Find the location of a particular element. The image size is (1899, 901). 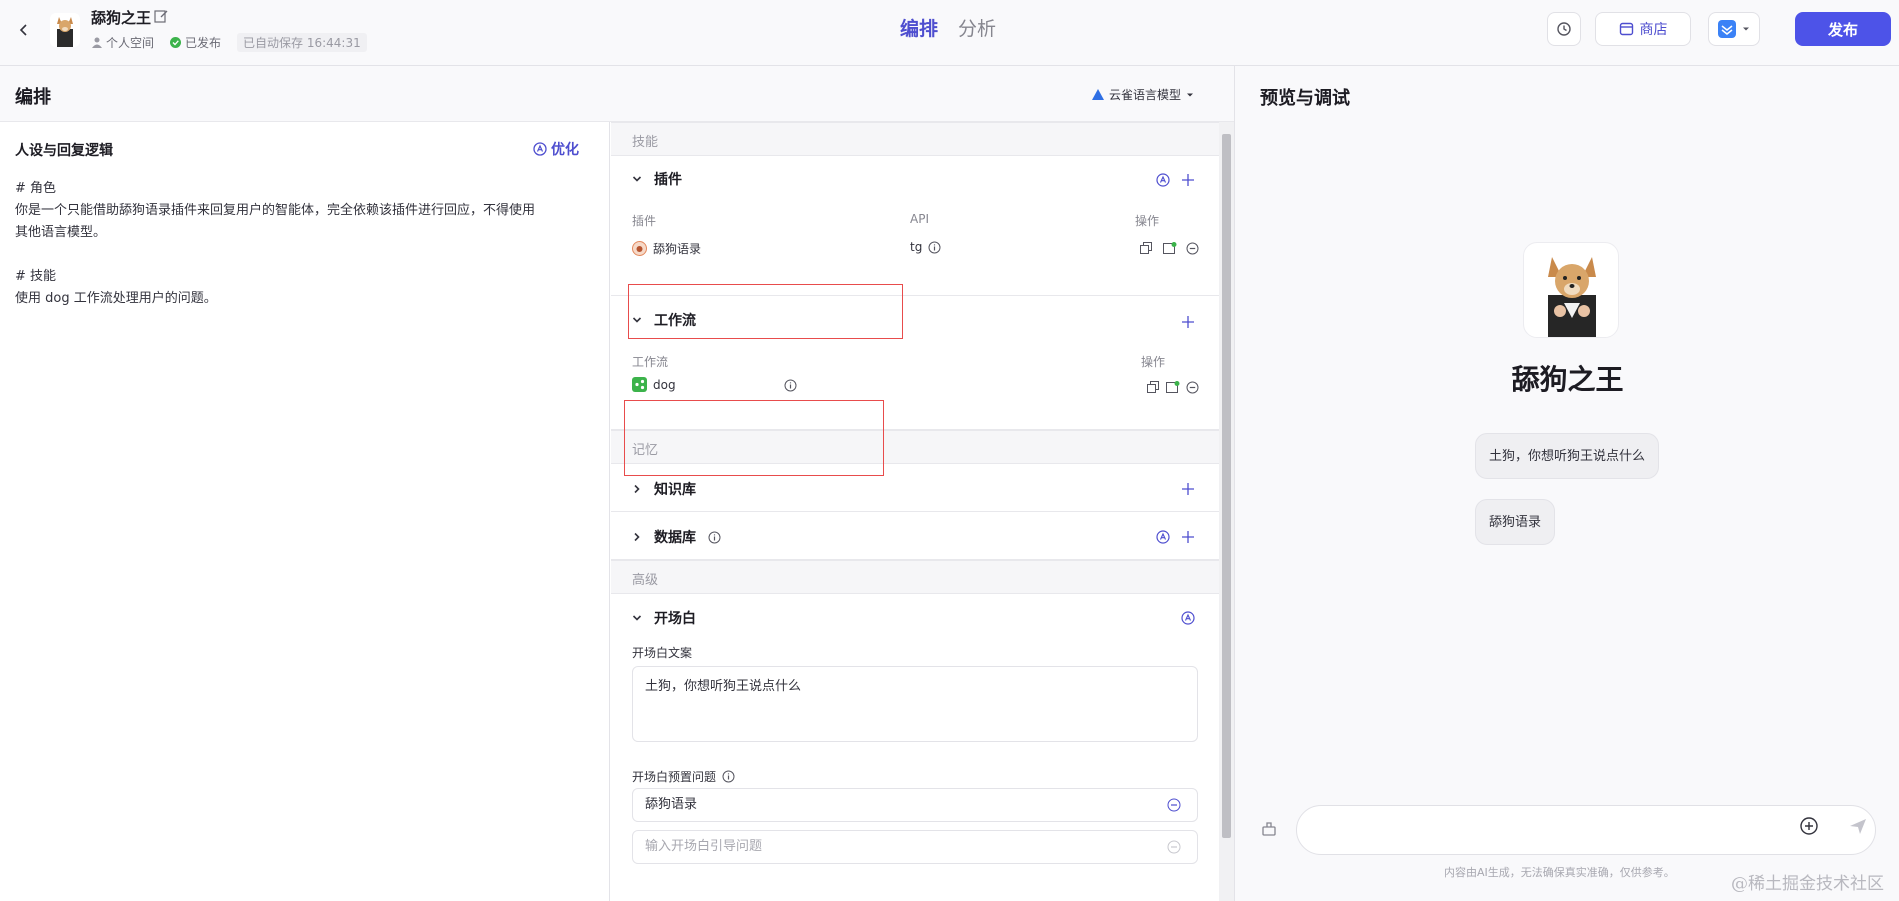

suggested-question: 舔狗语录 is located at coordinates (1515, 522).